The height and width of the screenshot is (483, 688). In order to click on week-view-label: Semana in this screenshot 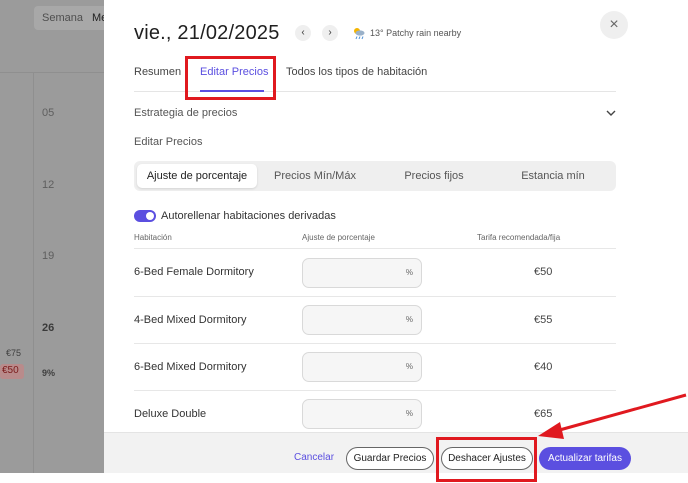, I will do `click(62, 18)`.